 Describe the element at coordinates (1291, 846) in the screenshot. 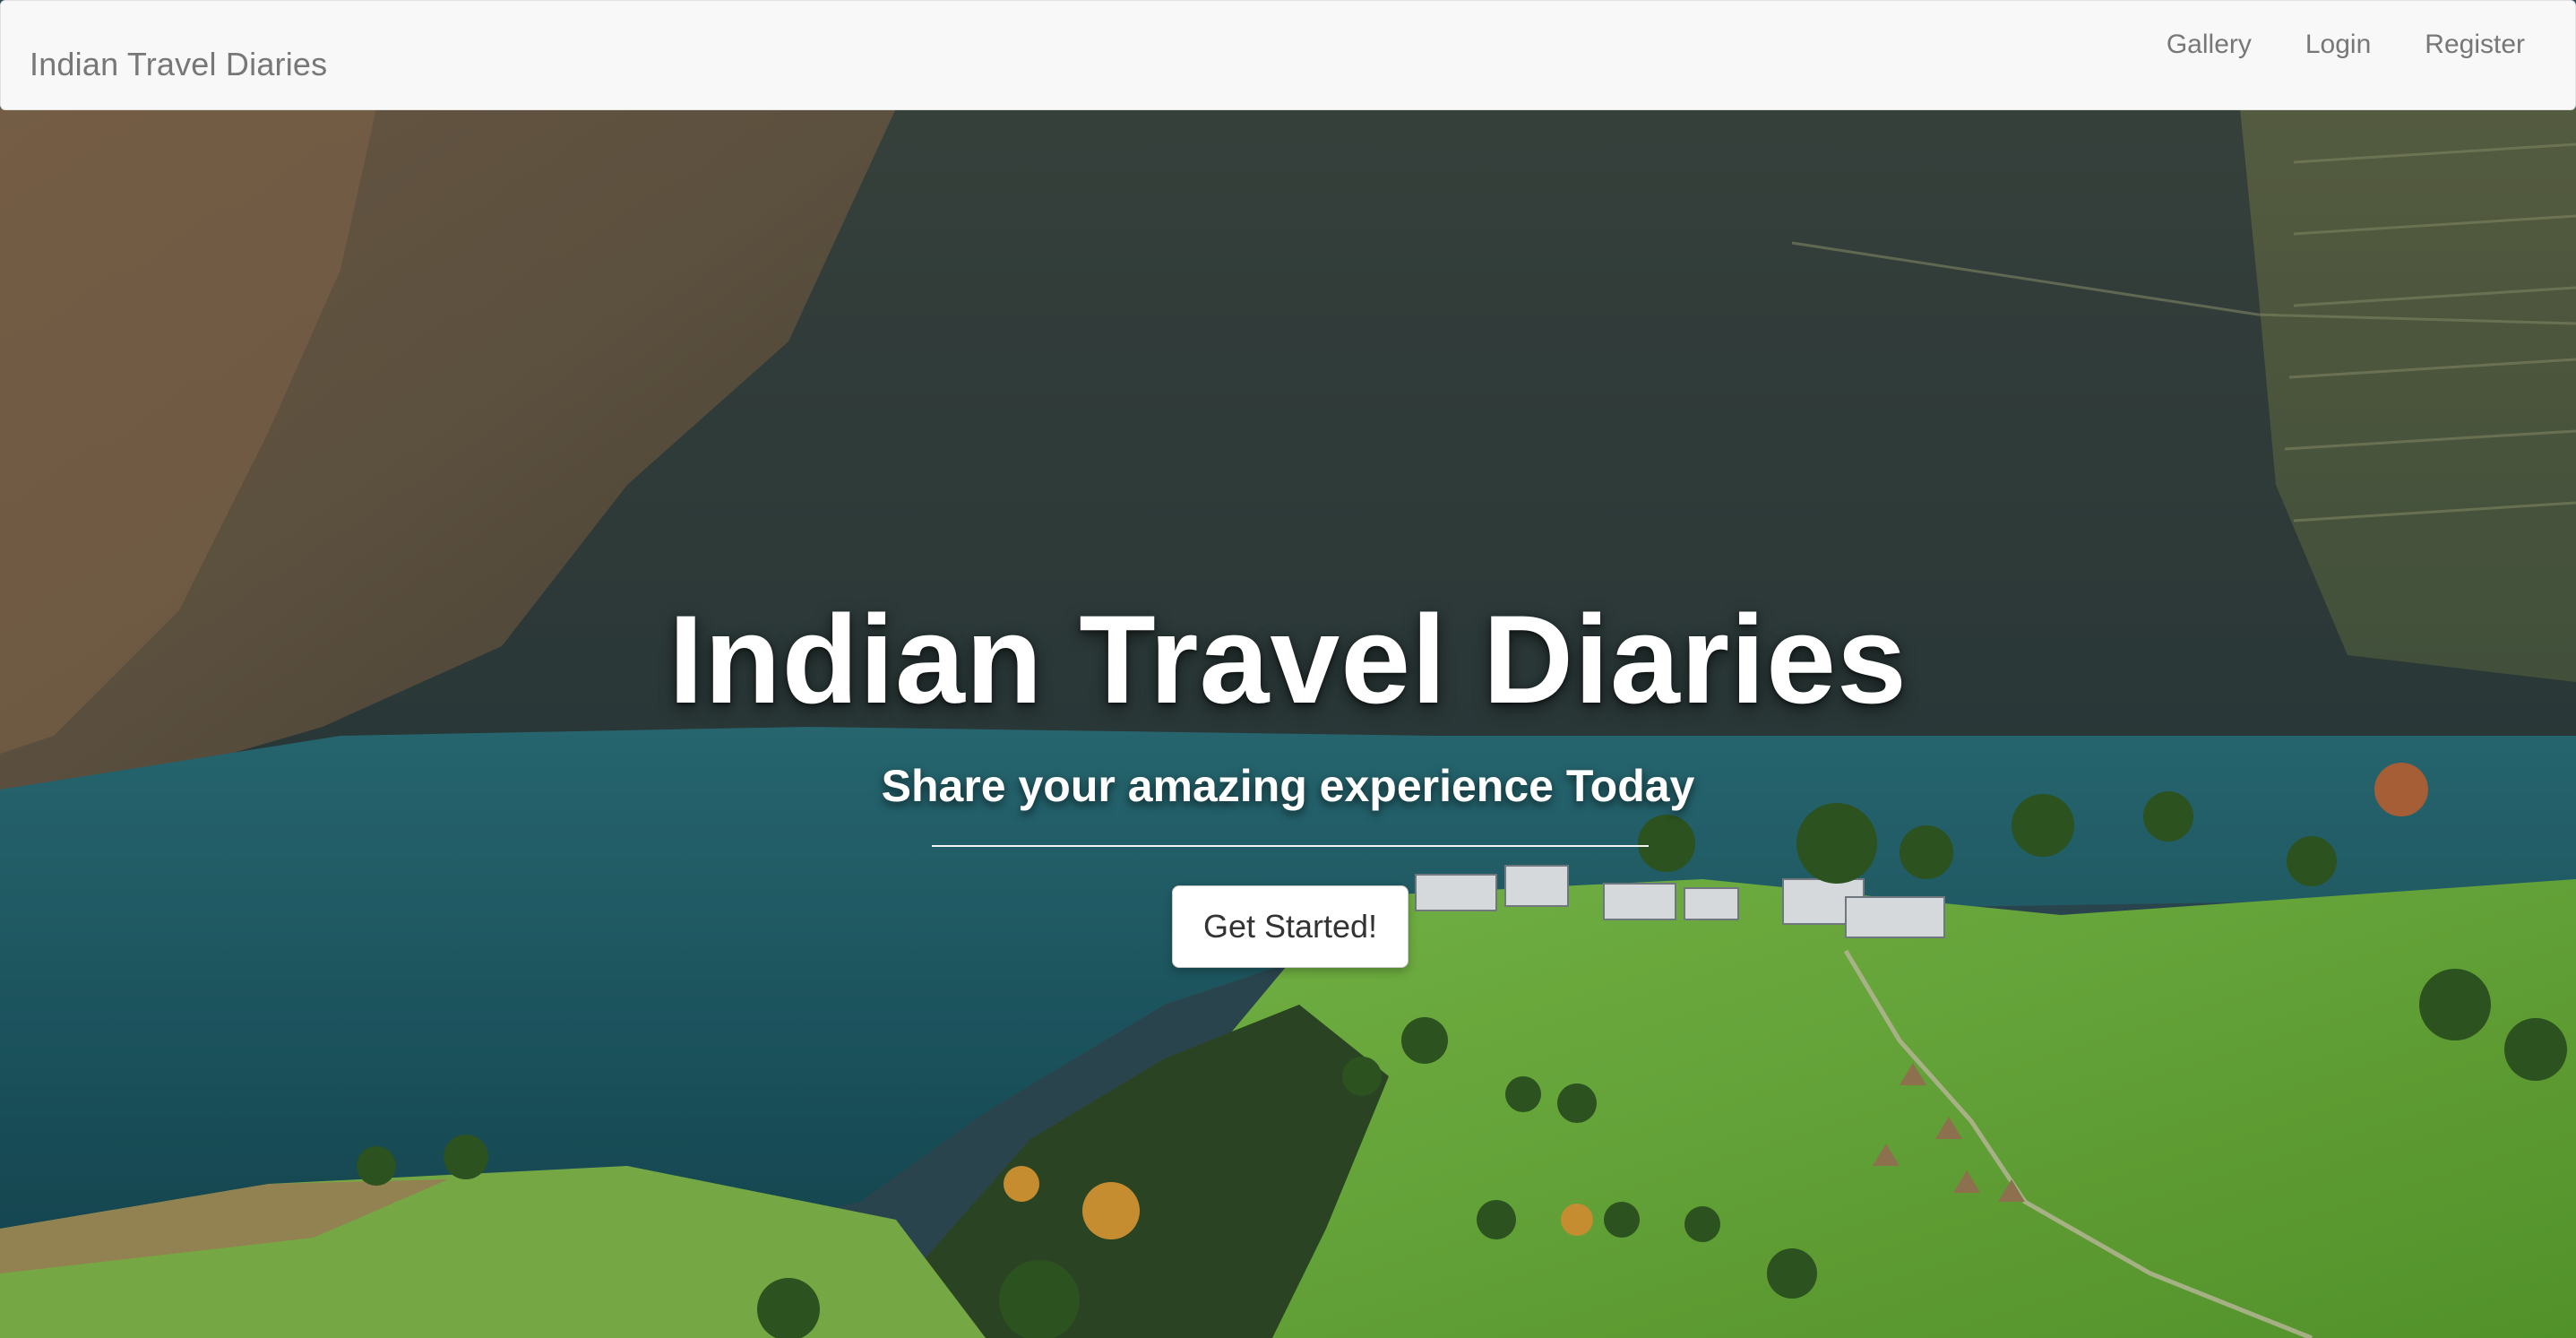

I see `hero-divider` at that location.